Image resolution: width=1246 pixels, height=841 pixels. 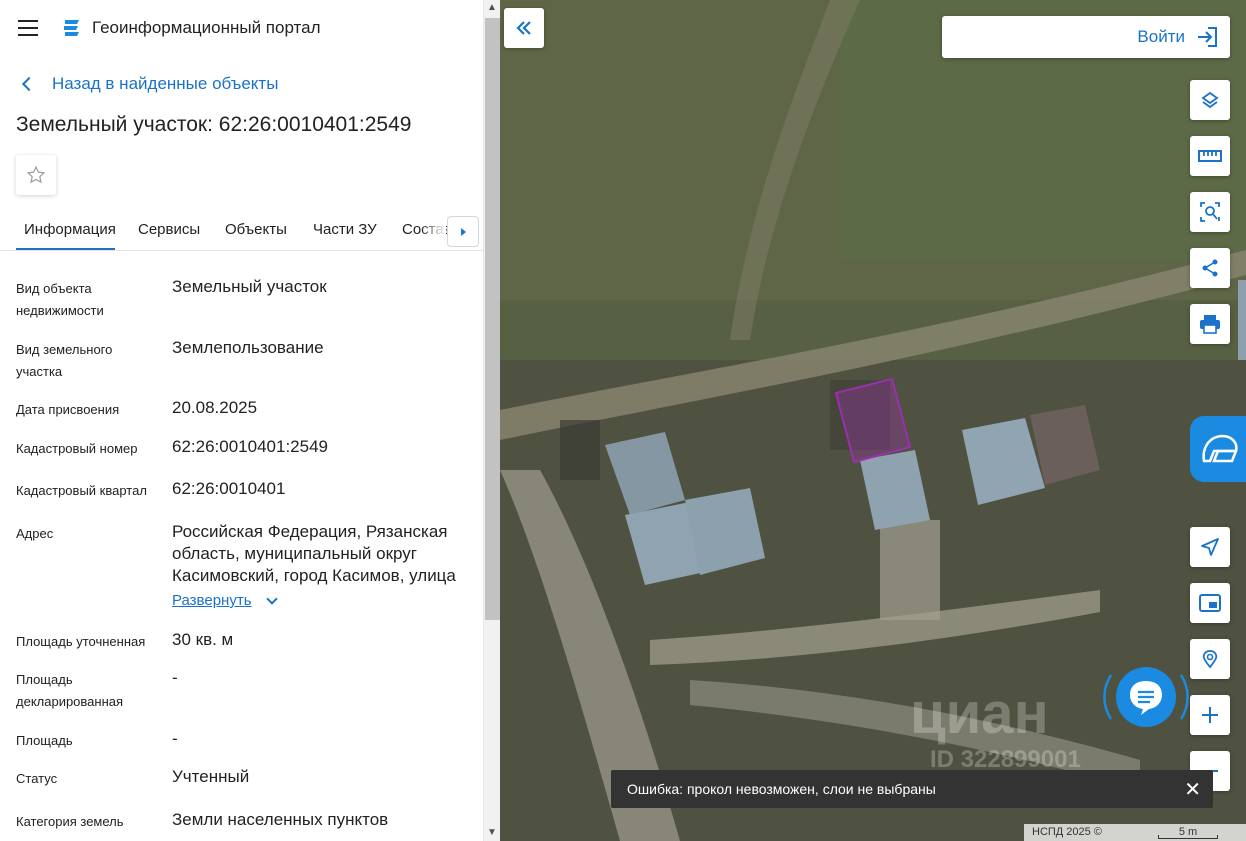 I want to click on map-attribution: НСПД 2025 © 5 m, so click(x=1135, y=832).